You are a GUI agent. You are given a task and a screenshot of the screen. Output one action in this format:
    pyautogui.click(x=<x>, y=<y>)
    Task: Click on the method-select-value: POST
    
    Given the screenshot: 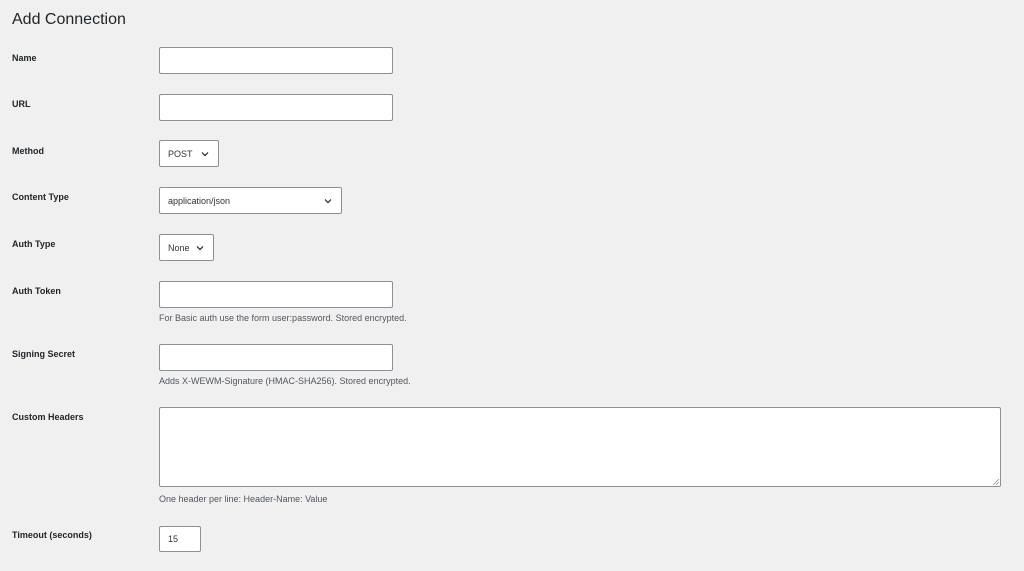 What is the action you would take?
    pyautogui.click(x=180, y=153)
    